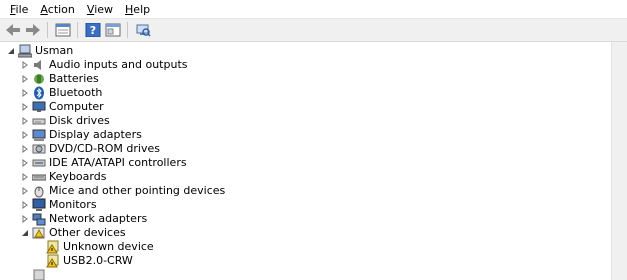 Image resolution: width=627 pixels, height=280 pixels. Describe the element at coordinates (39, 149) in the screenshot. I see `dvd-drive-icon` at that location.